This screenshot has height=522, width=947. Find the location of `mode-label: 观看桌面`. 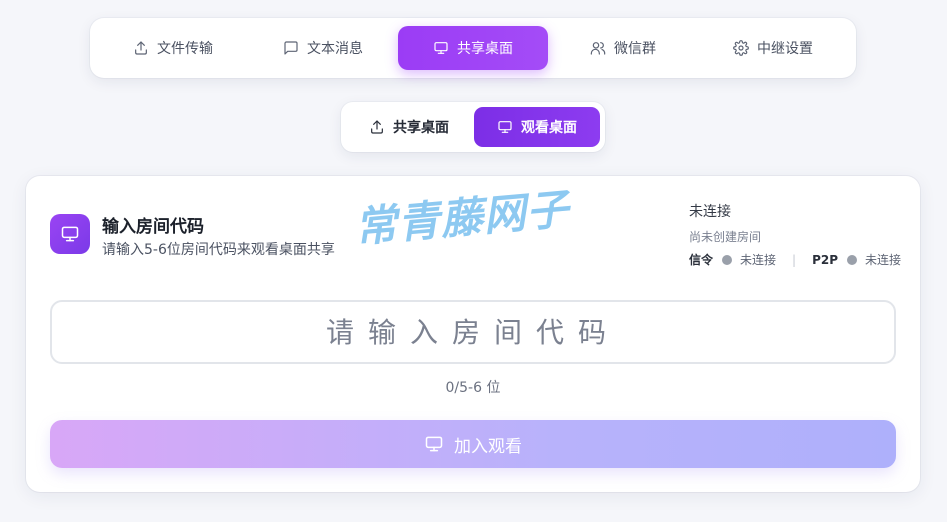

mode-label: 观看桌面 is located at coordinates (549, 128).